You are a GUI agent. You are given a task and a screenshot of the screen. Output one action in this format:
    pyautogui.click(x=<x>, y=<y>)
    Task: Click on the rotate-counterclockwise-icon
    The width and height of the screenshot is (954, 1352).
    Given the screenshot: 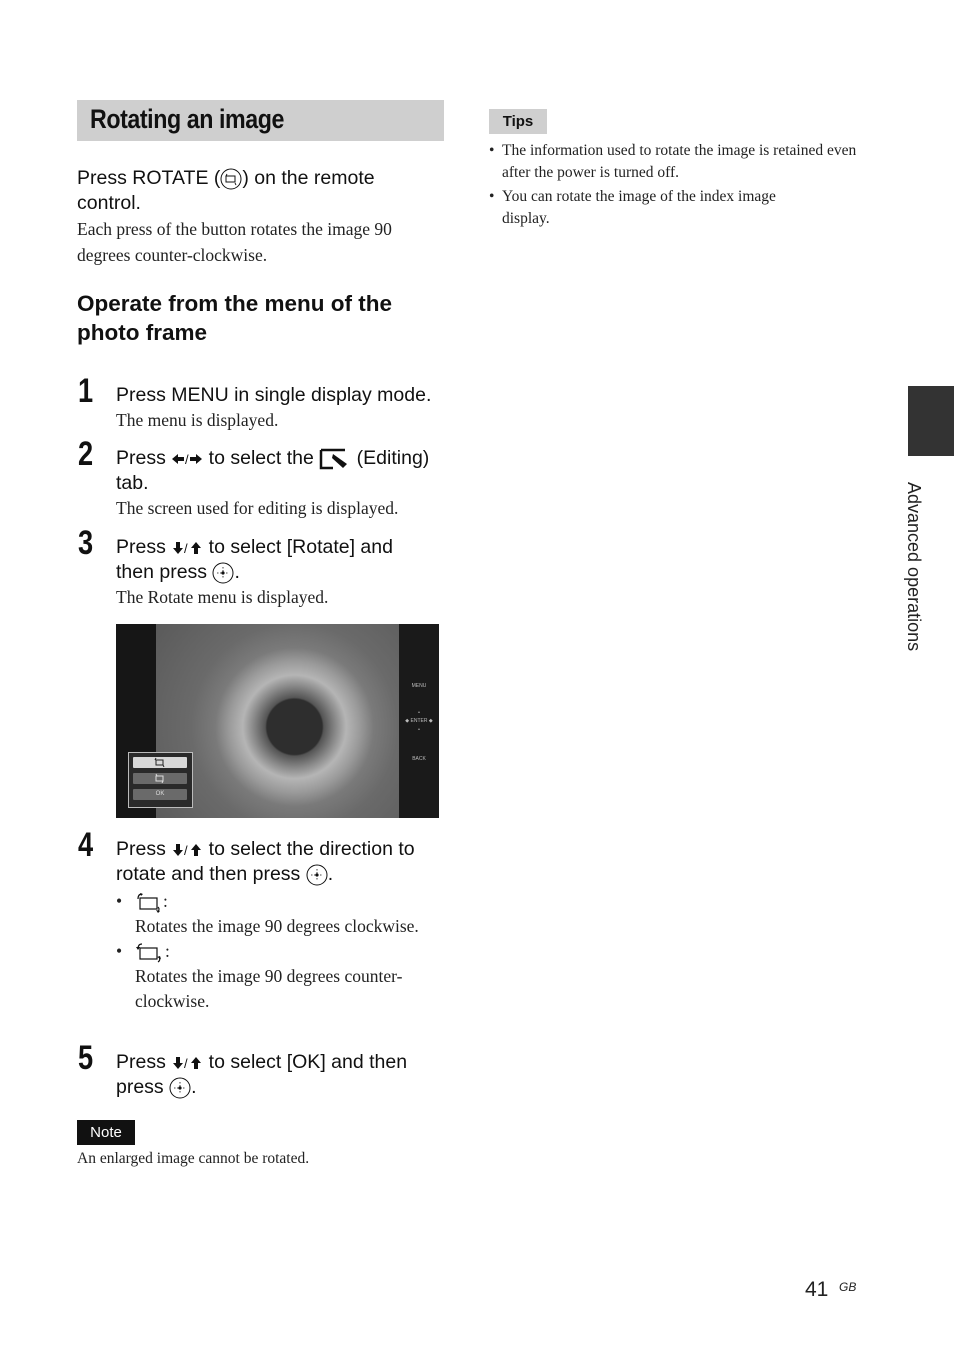 What is the action you would take?
    pyautogui.click(x=148, y=953)
    